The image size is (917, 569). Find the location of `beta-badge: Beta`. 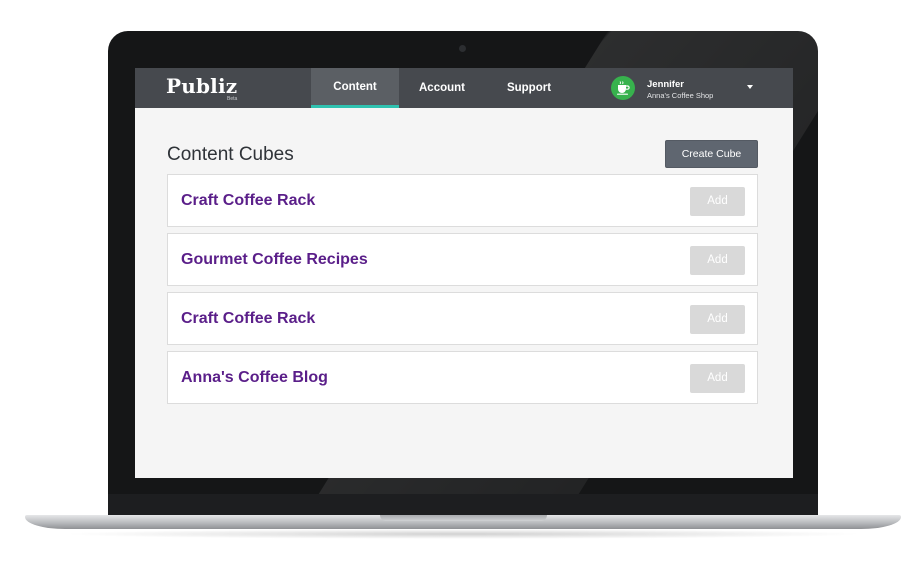

beta-badge: Beta is located at coordinates (232, 99).